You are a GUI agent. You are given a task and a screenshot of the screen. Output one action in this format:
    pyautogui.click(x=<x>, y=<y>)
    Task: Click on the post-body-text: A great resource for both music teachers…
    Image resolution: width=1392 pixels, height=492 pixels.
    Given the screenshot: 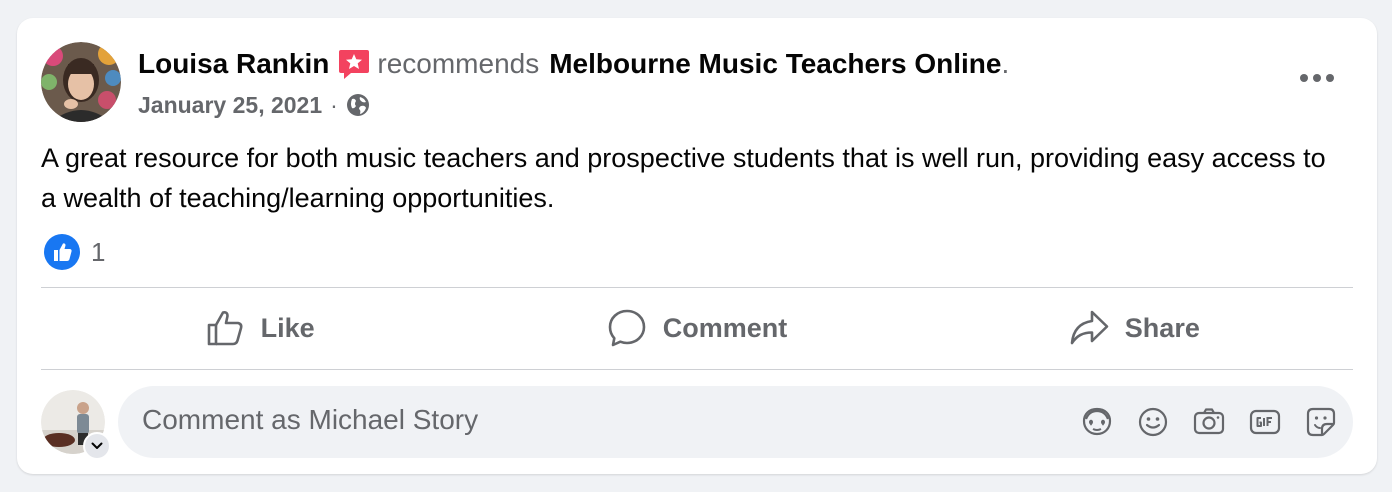 What is the action you would take?
    pyautogui.click(x=683, y=178)
    